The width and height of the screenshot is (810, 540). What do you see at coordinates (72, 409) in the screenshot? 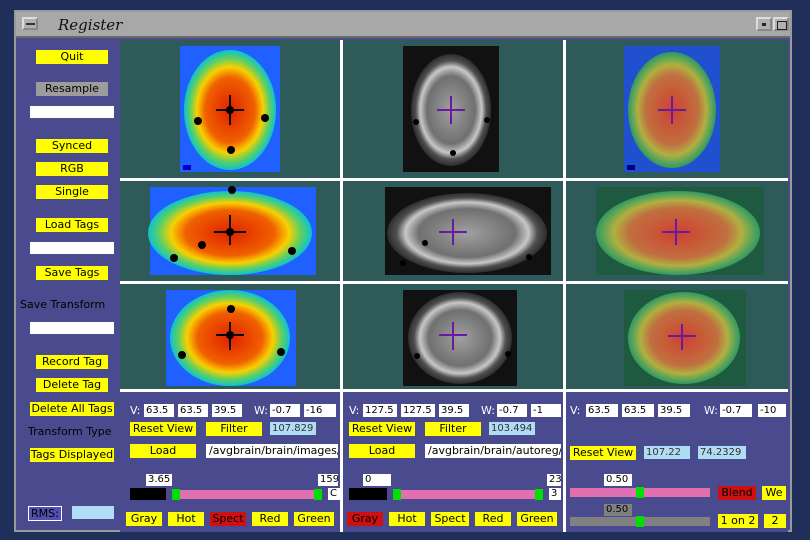
I see `delete-all-tags-button: Delete All Tags` at bounding box center [72, 409].